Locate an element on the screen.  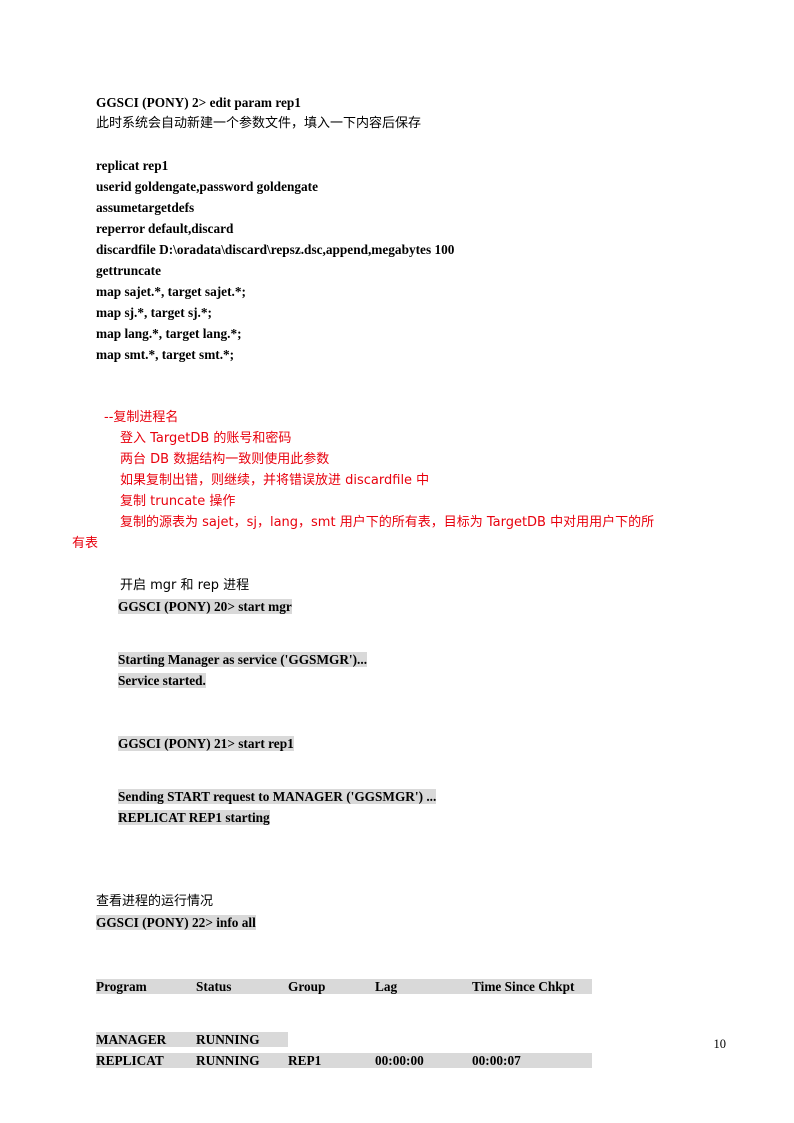
row-replicat-status: RUNNING is located at coordinates (228, 1060).